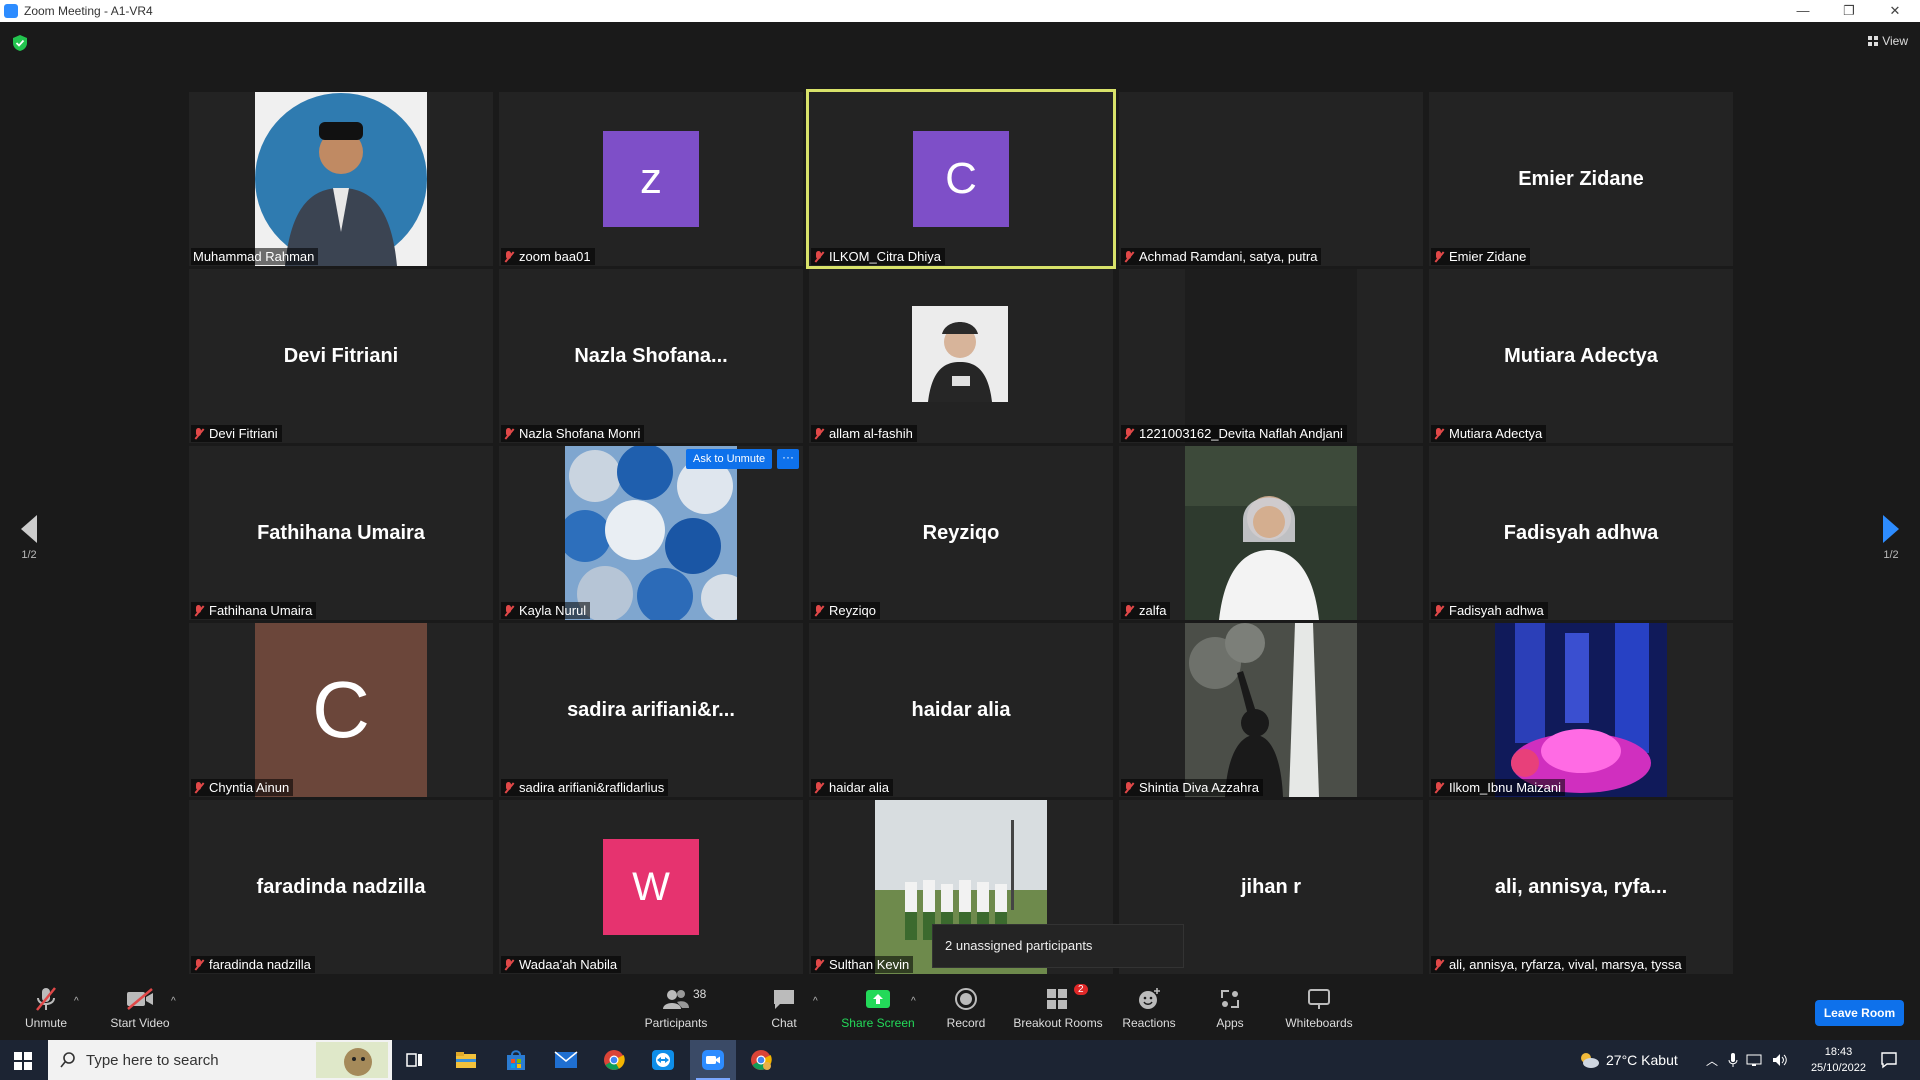 Image resolution: width=1920 pixels, height=1080 pixels. I want to click on participant-name: ILKOM_Citra Dhiya, so click(885, 256).